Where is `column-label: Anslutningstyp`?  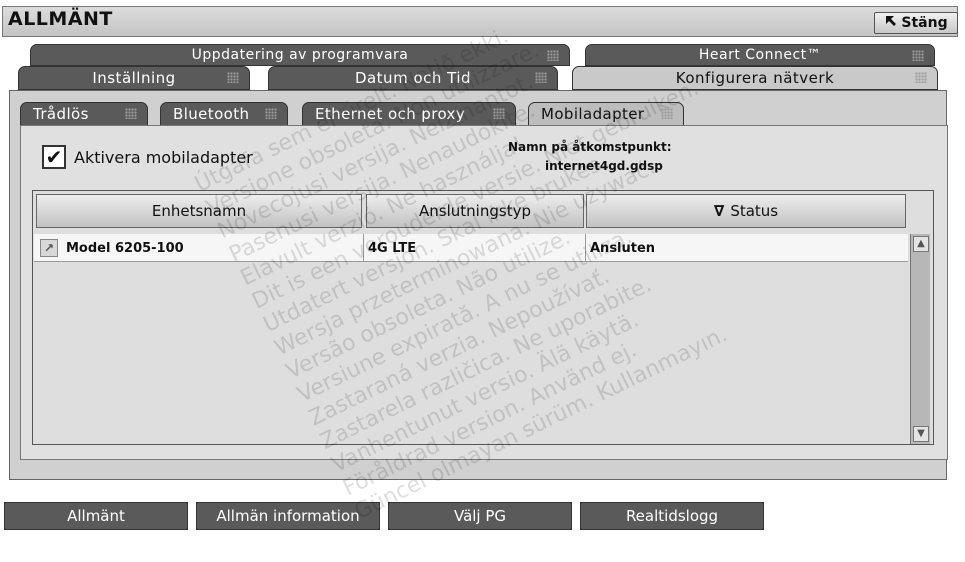
column-label: Anslutningstyp is located at coordinates (475, 211).